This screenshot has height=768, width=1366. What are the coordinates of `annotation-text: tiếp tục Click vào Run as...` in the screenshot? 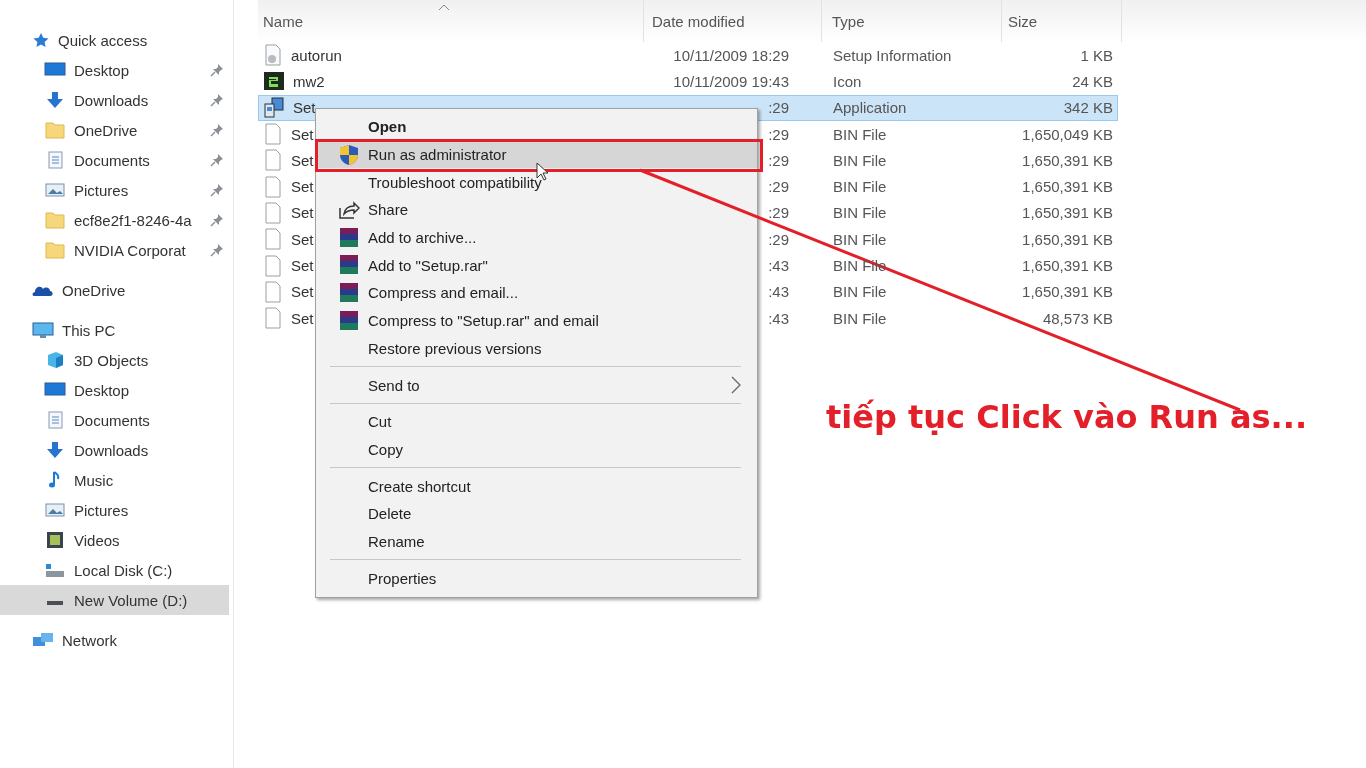 It's located at (1067, 417).